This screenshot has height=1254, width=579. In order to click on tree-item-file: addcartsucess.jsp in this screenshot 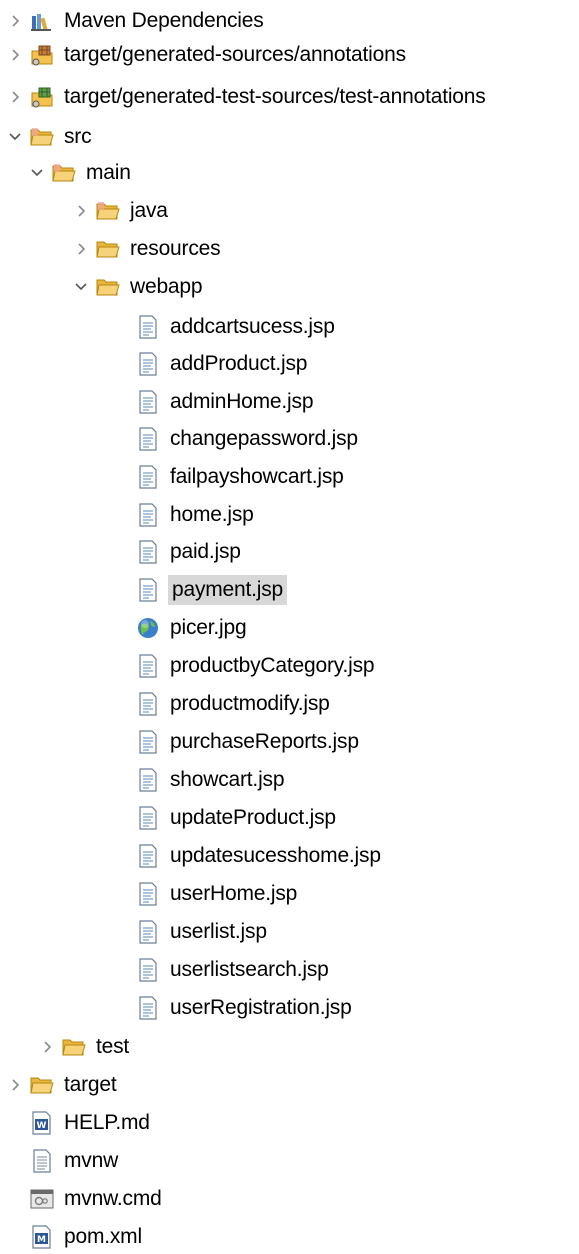, I will do `click(225, 327)`.